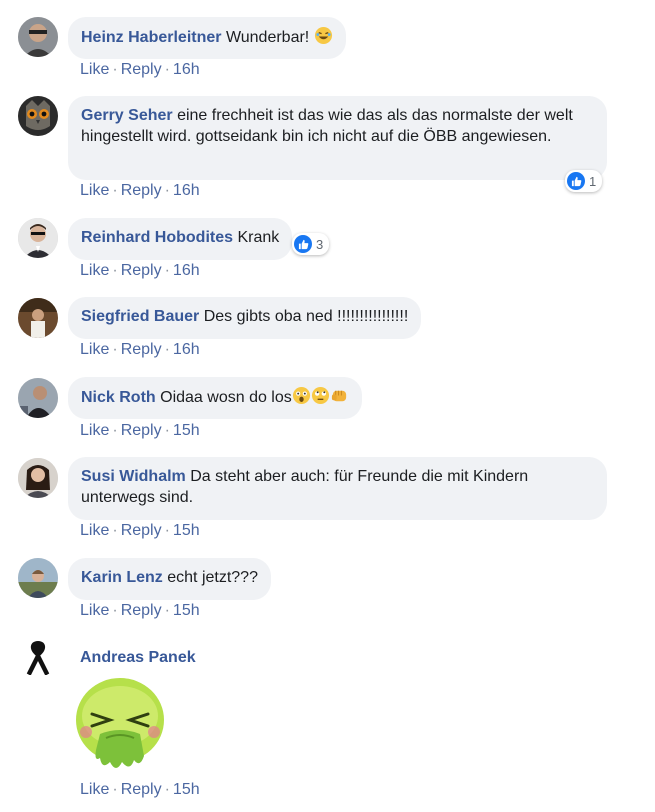 This screenshot has width=655, height=812. I want to click on comment-text: echt jetzt???, so click(212, 577).